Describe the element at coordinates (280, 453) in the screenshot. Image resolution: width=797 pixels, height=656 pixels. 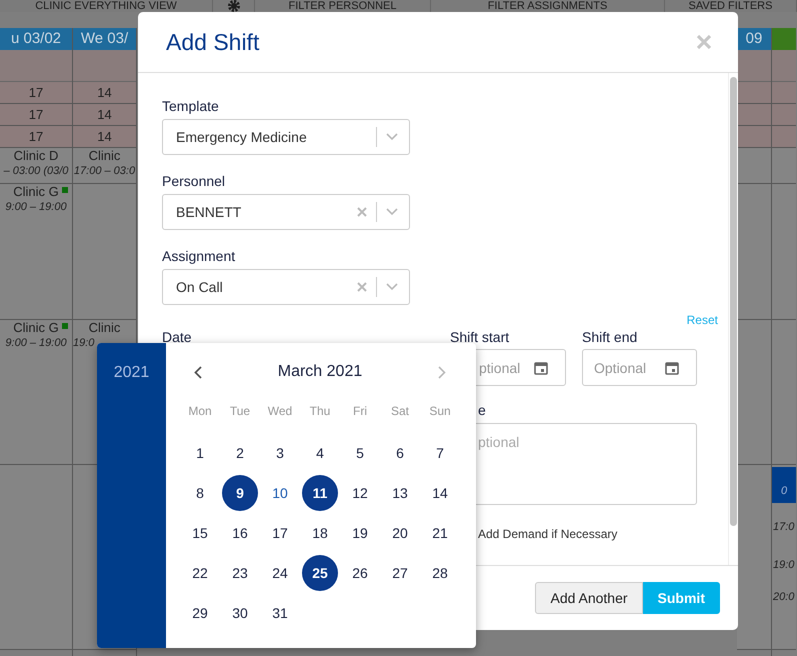
I see `calendar-day: 3` at that location.